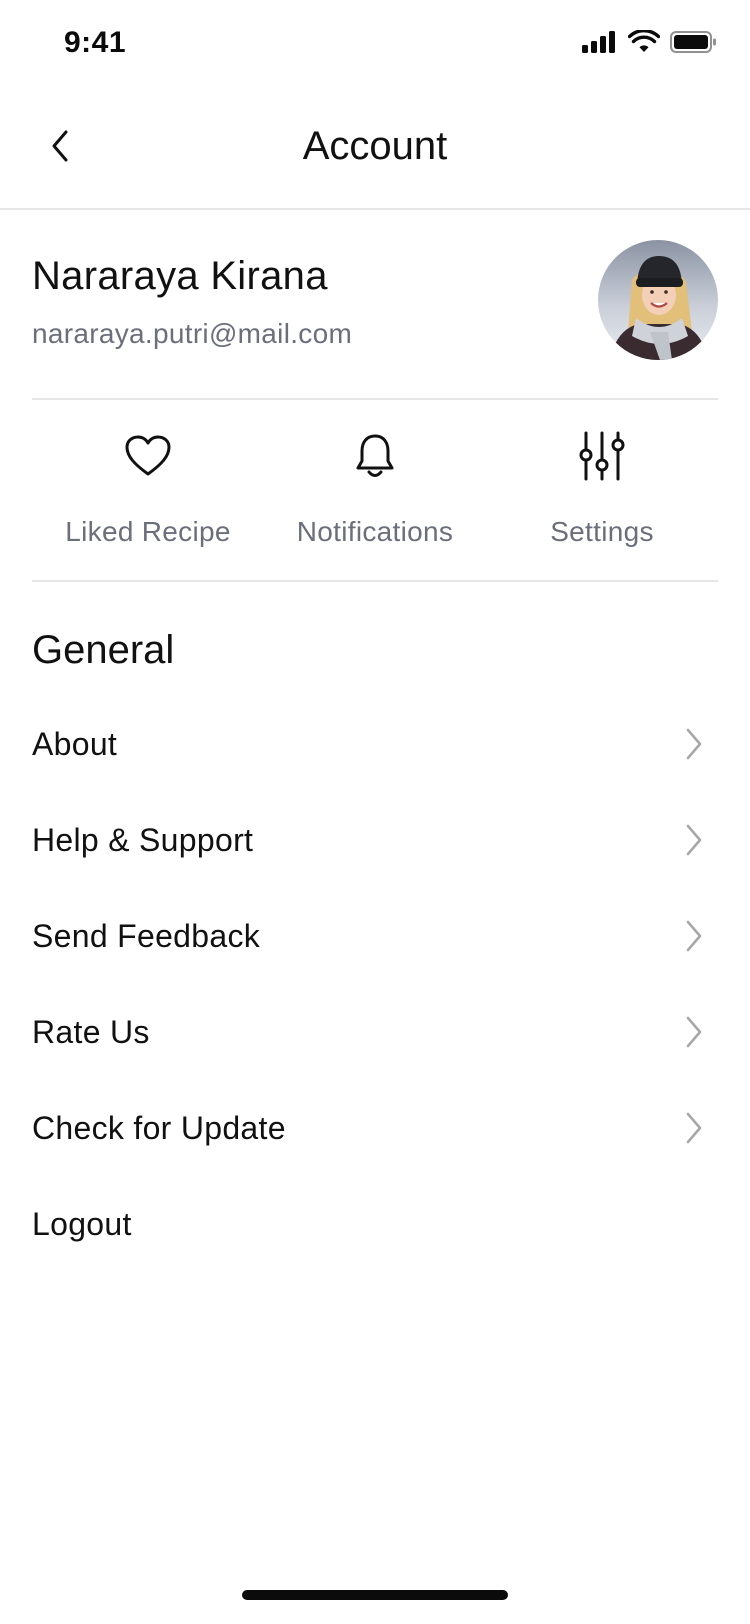 Image resolution: width=750 pixels, height=1624 pixels. I want to click on sliders-icon, so click(602, 456).